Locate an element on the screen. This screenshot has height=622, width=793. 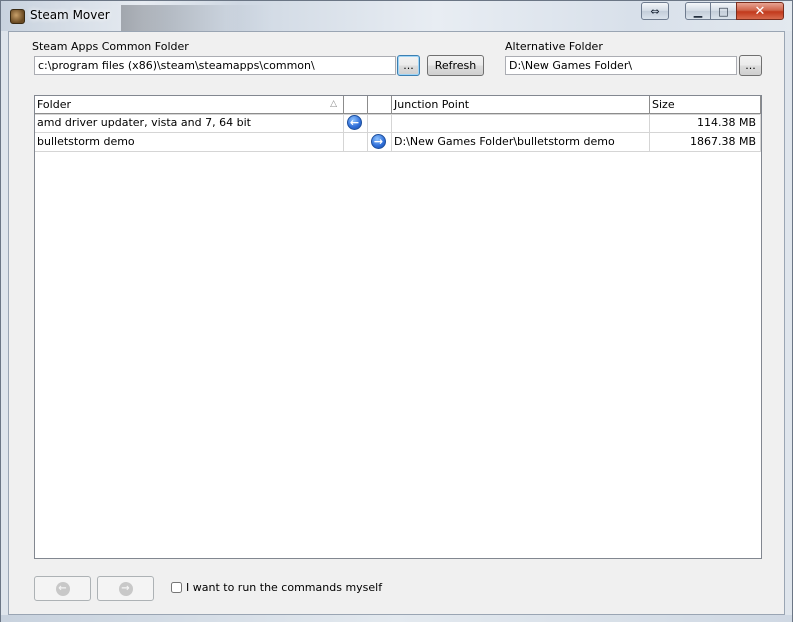
minimize-button: ▁ is located at coordinates (698, 11).